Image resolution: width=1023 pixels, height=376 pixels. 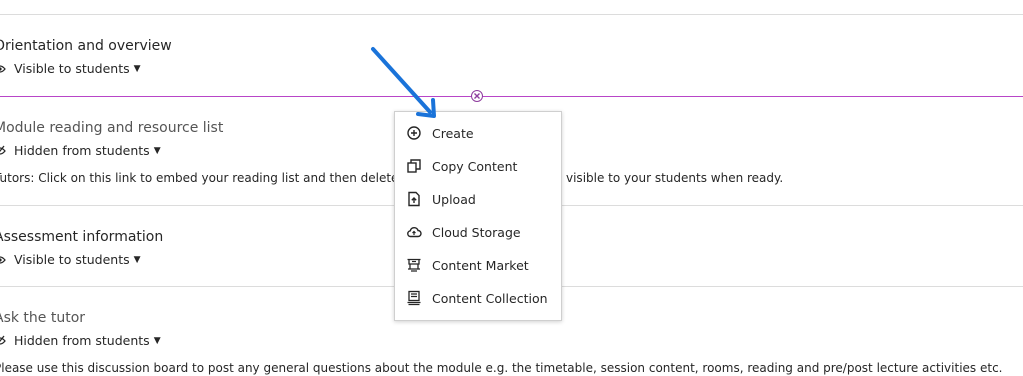 I want to click on close-insert-button, so click(x=477, y=96).